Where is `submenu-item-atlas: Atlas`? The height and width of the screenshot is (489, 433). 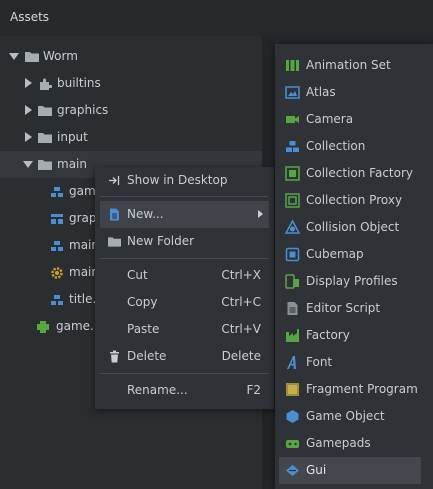 submenu-item-atlas: Atlas is located at coordinates (354, 92).